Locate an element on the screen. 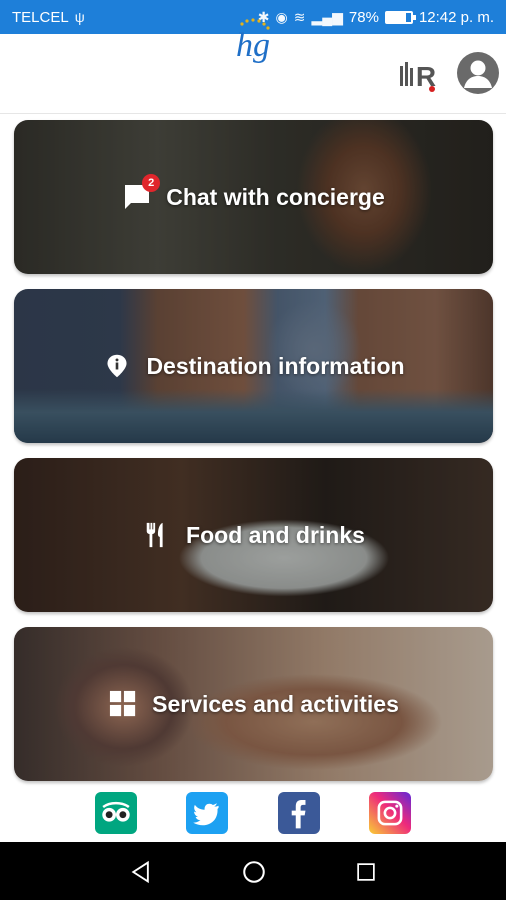 The height and width of the screenshot is (900, 506). profile-avatar-icon is located at coordinates (478, 73).